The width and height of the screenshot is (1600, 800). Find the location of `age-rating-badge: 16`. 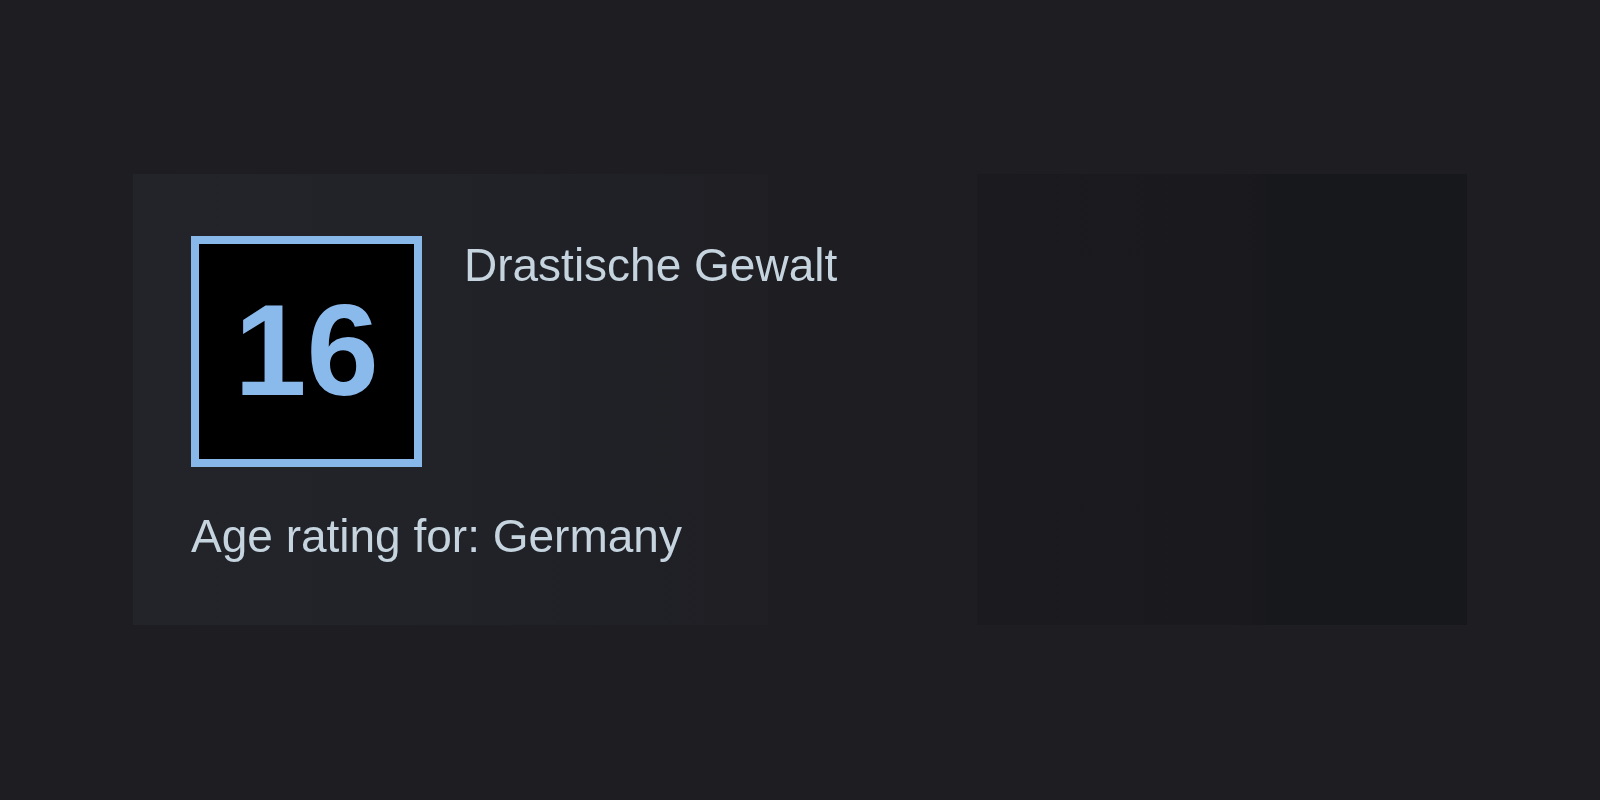

age-rating-badge: 16 is located at coordinates (306, 351).